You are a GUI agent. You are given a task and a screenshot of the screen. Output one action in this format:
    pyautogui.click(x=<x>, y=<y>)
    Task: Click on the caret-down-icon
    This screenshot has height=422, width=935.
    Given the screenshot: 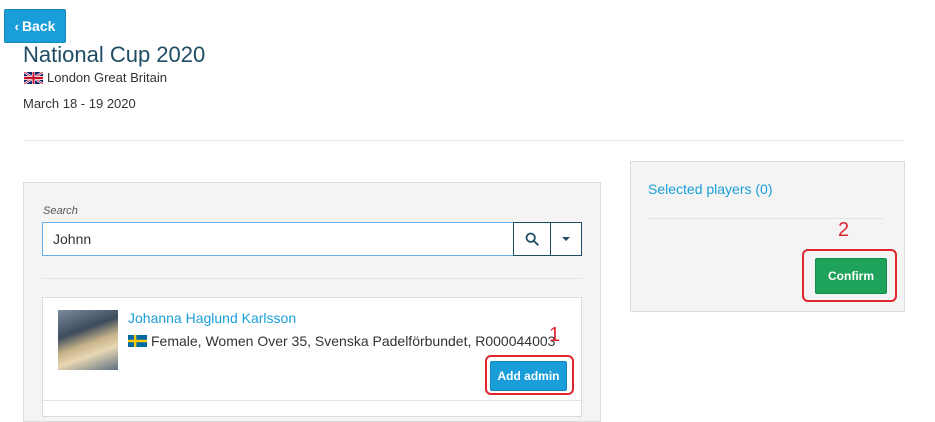 What is the action you would take?
    pyautogui.click(x=566, y=239)
    